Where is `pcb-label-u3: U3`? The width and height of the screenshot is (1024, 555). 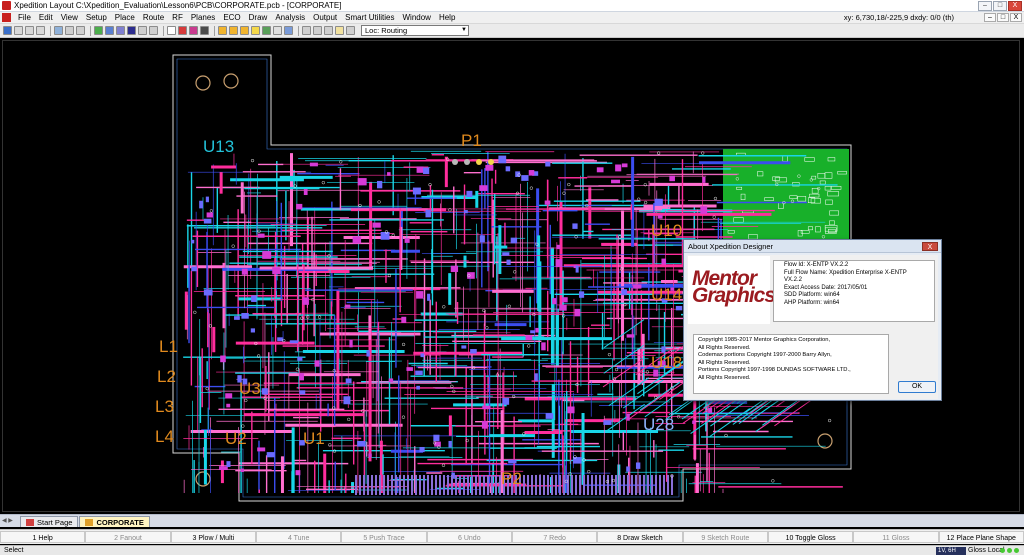
pcb-label-u3: U3 is located at coordinates (250, 388).